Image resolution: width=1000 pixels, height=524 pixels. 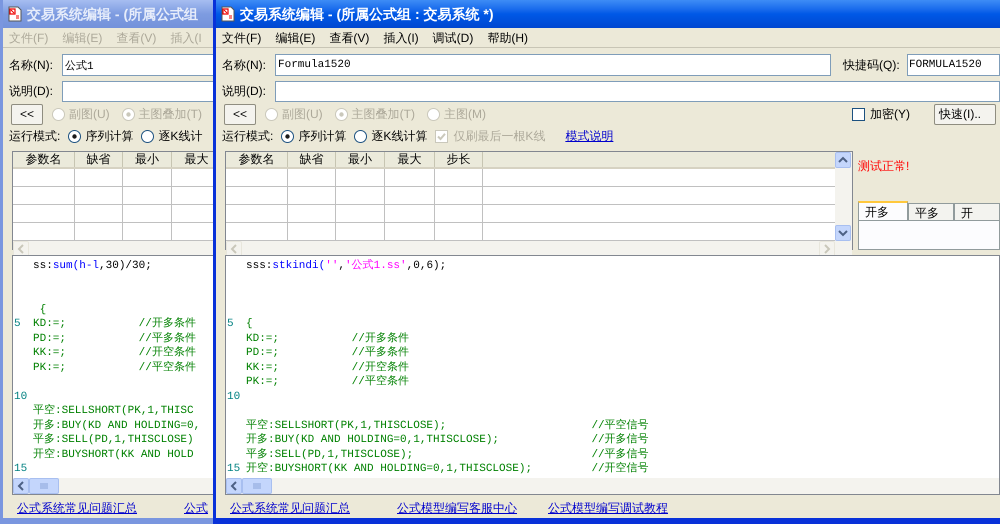 What do you see at coordinates (884, 166) in the screenshot?
I see `status-text: 测试正常!` at bounding box center [884, 166].